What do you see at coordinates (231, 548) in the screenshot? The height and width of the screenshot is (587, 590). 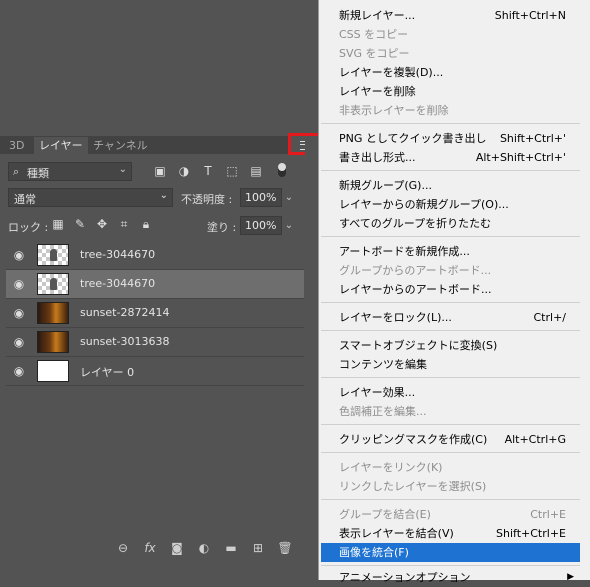 I see `group-folder-icon: ▬` at bounding box center [231, 548].